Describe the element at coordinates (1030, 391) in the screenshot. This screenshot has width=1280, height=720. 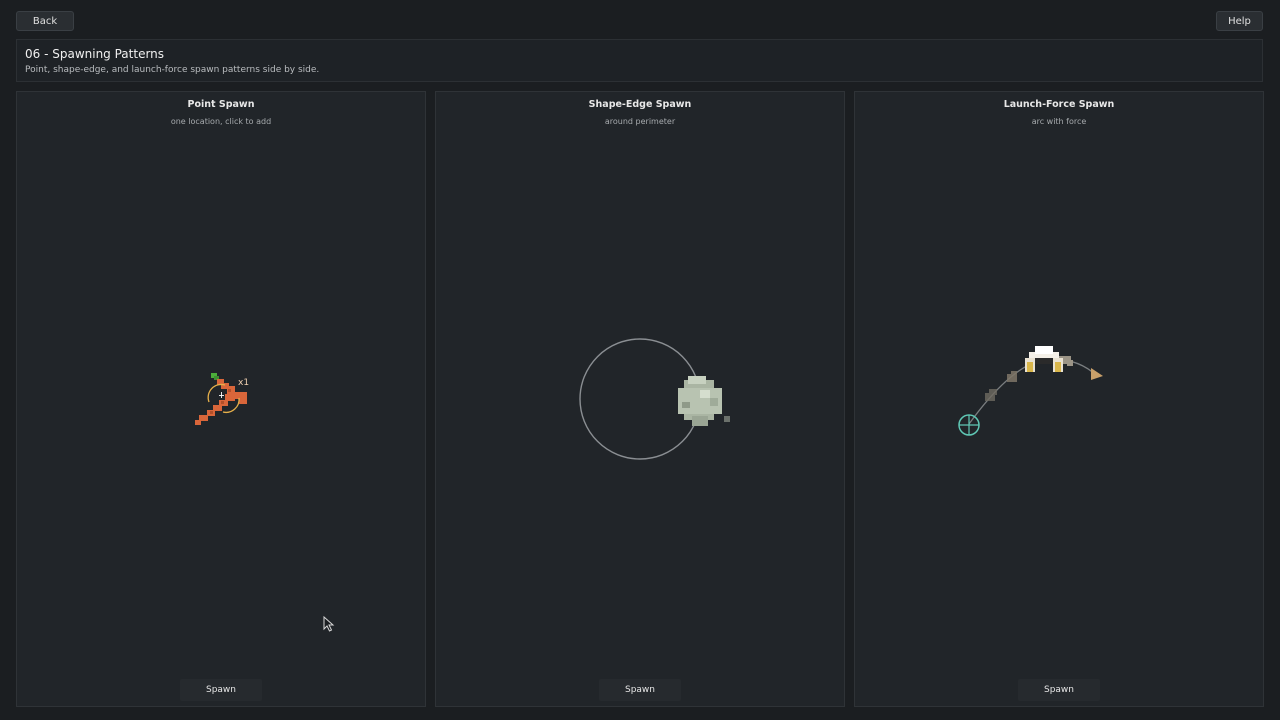
I see `launch-arc` at that location.